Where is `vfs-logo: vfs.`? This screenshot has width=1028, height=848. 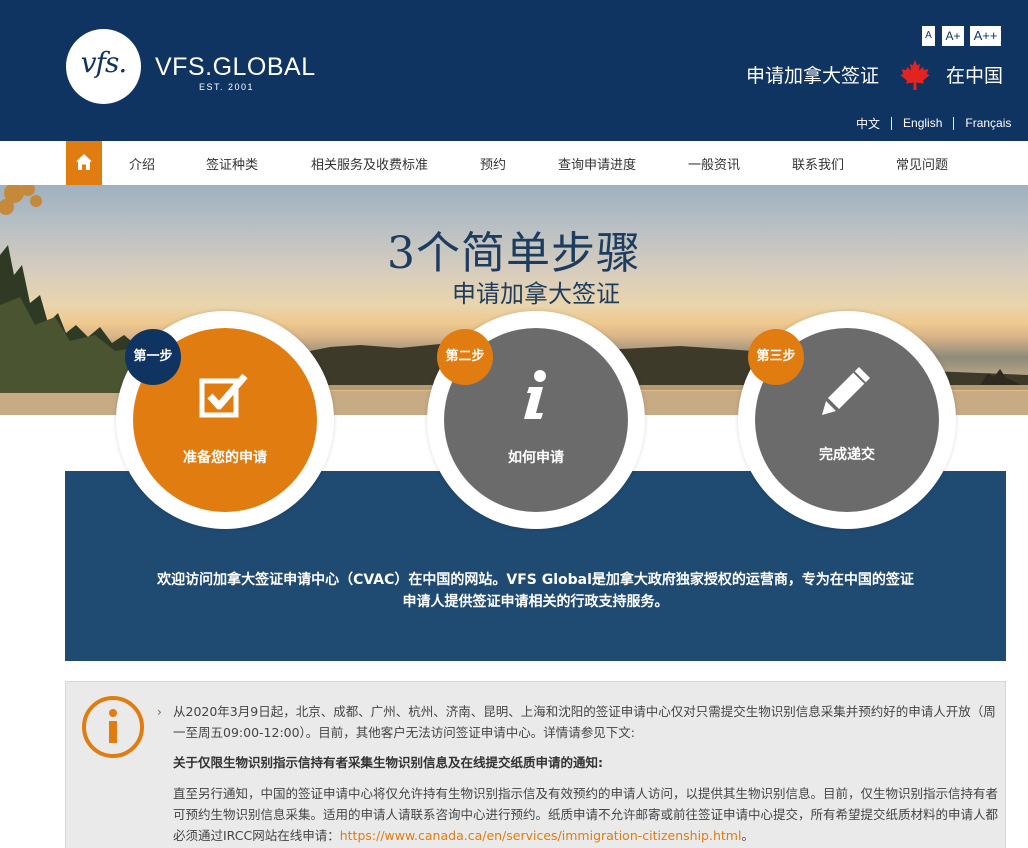
vfs-logo: vfs. is located at coordinates (103, 66).